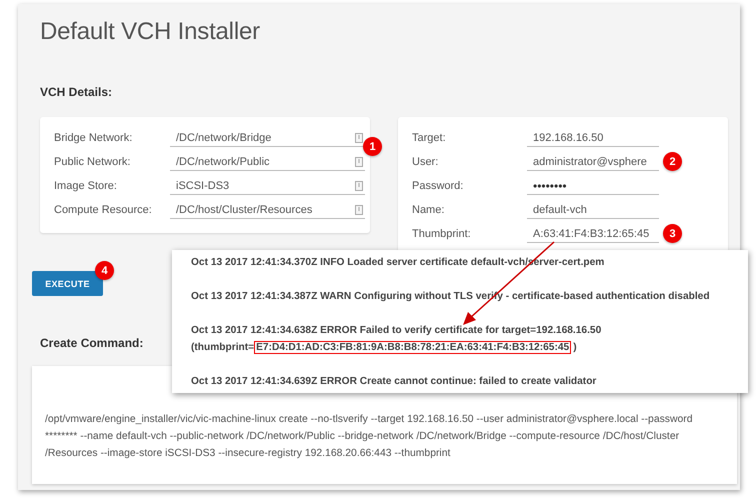 This screenshot has height=501, width=756. I want to click on number-badge: 4, so click(104, 270).